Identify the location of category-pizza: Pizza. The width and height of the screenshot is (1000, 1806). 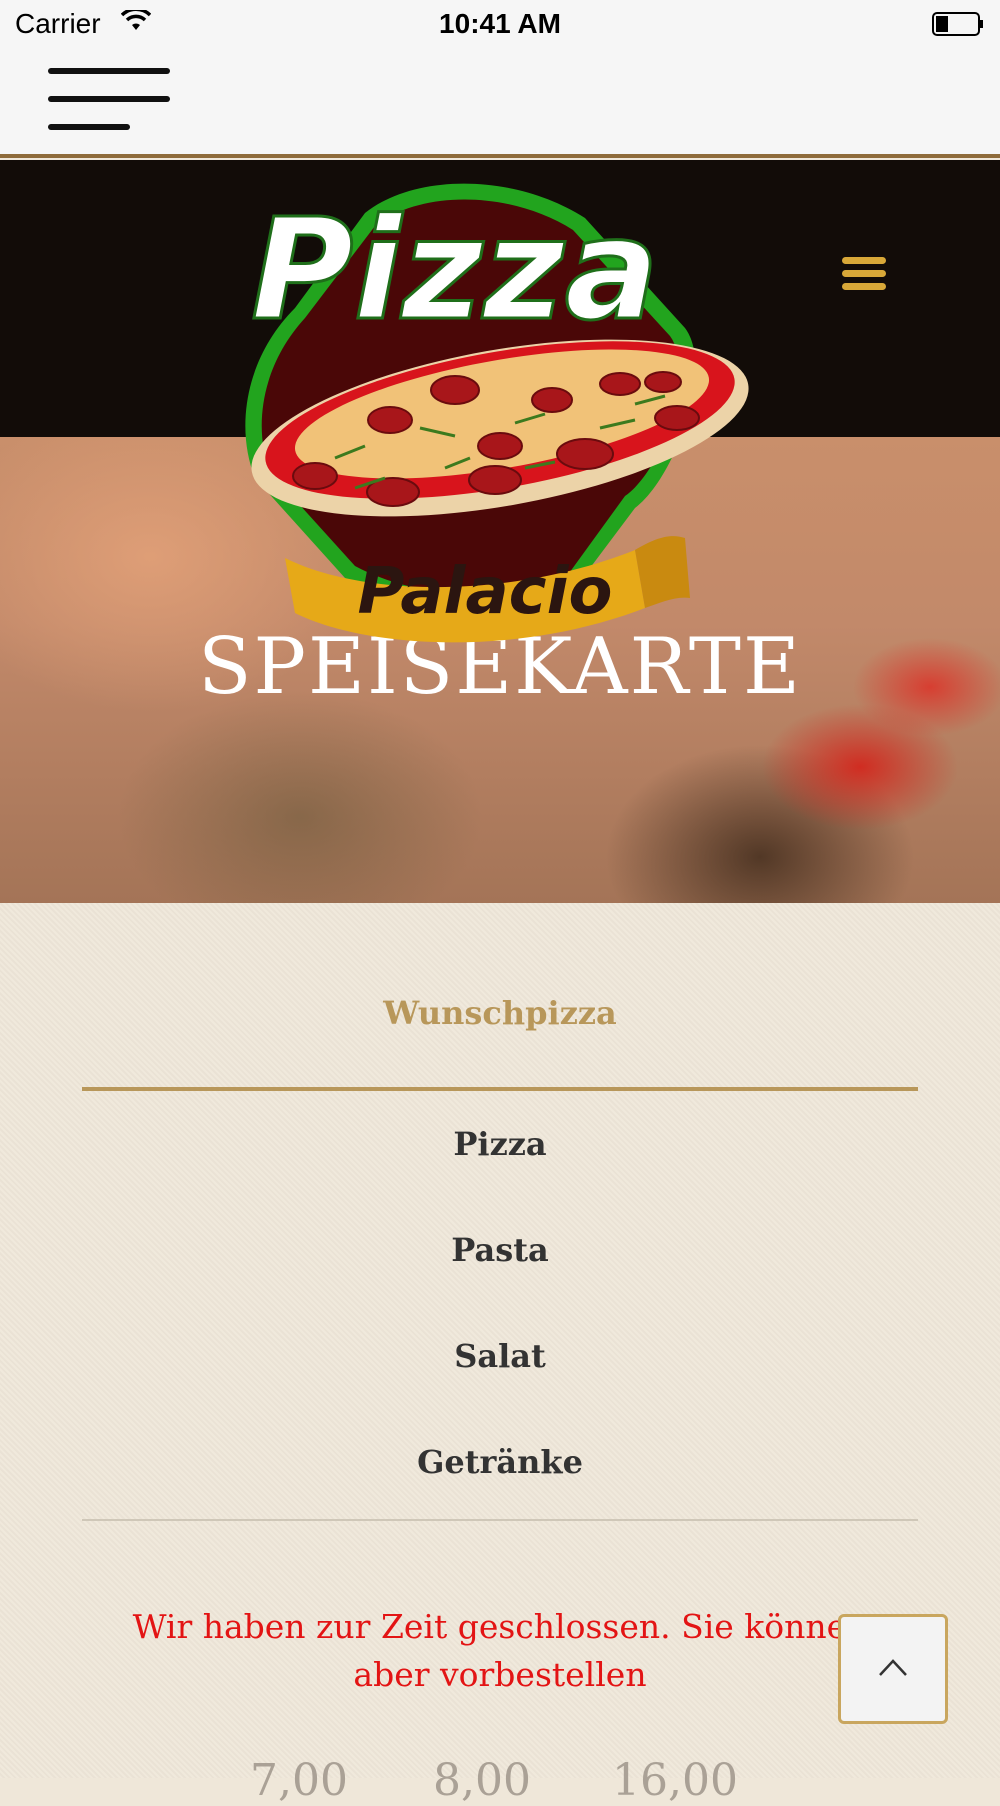
(500, 1144).